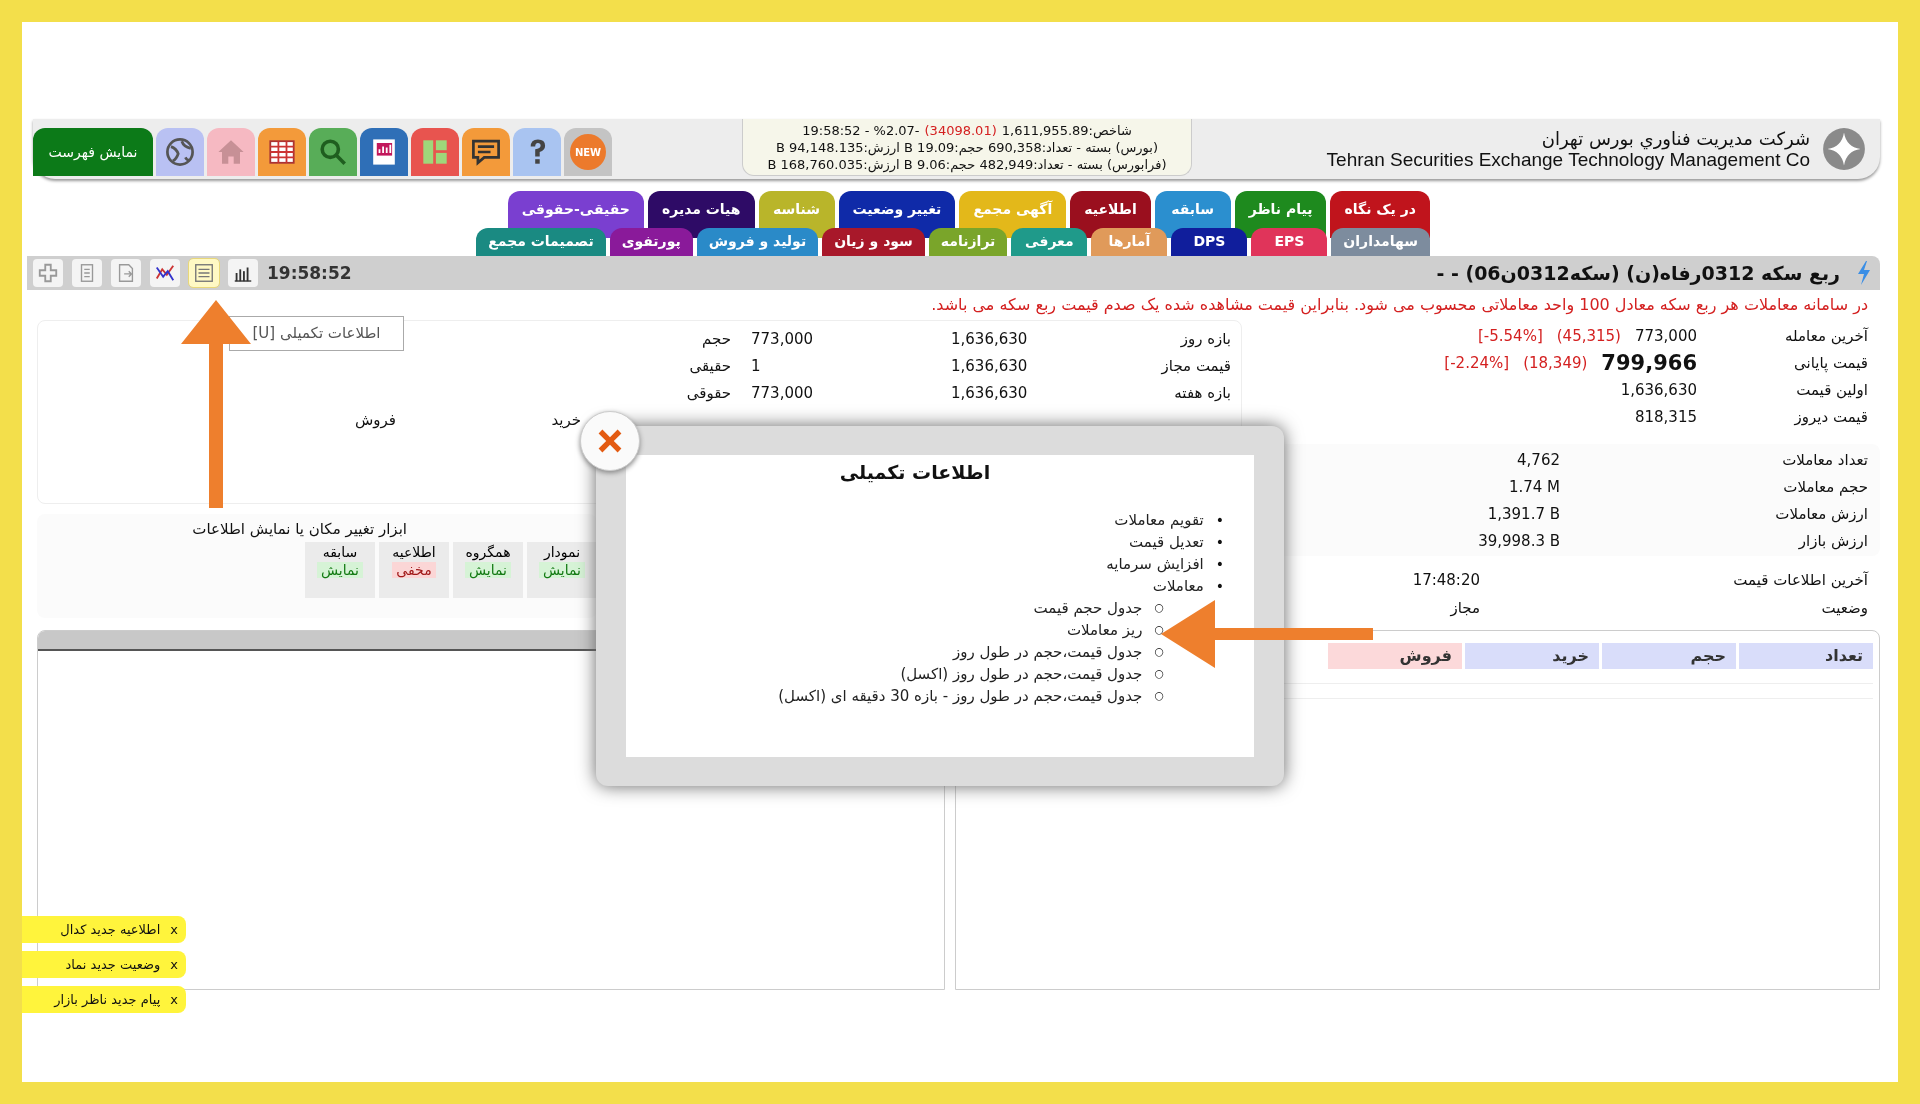  Describe the element at coordinates (1465, 608) in the screenshot. I see `field-value: مجاز` at that location.